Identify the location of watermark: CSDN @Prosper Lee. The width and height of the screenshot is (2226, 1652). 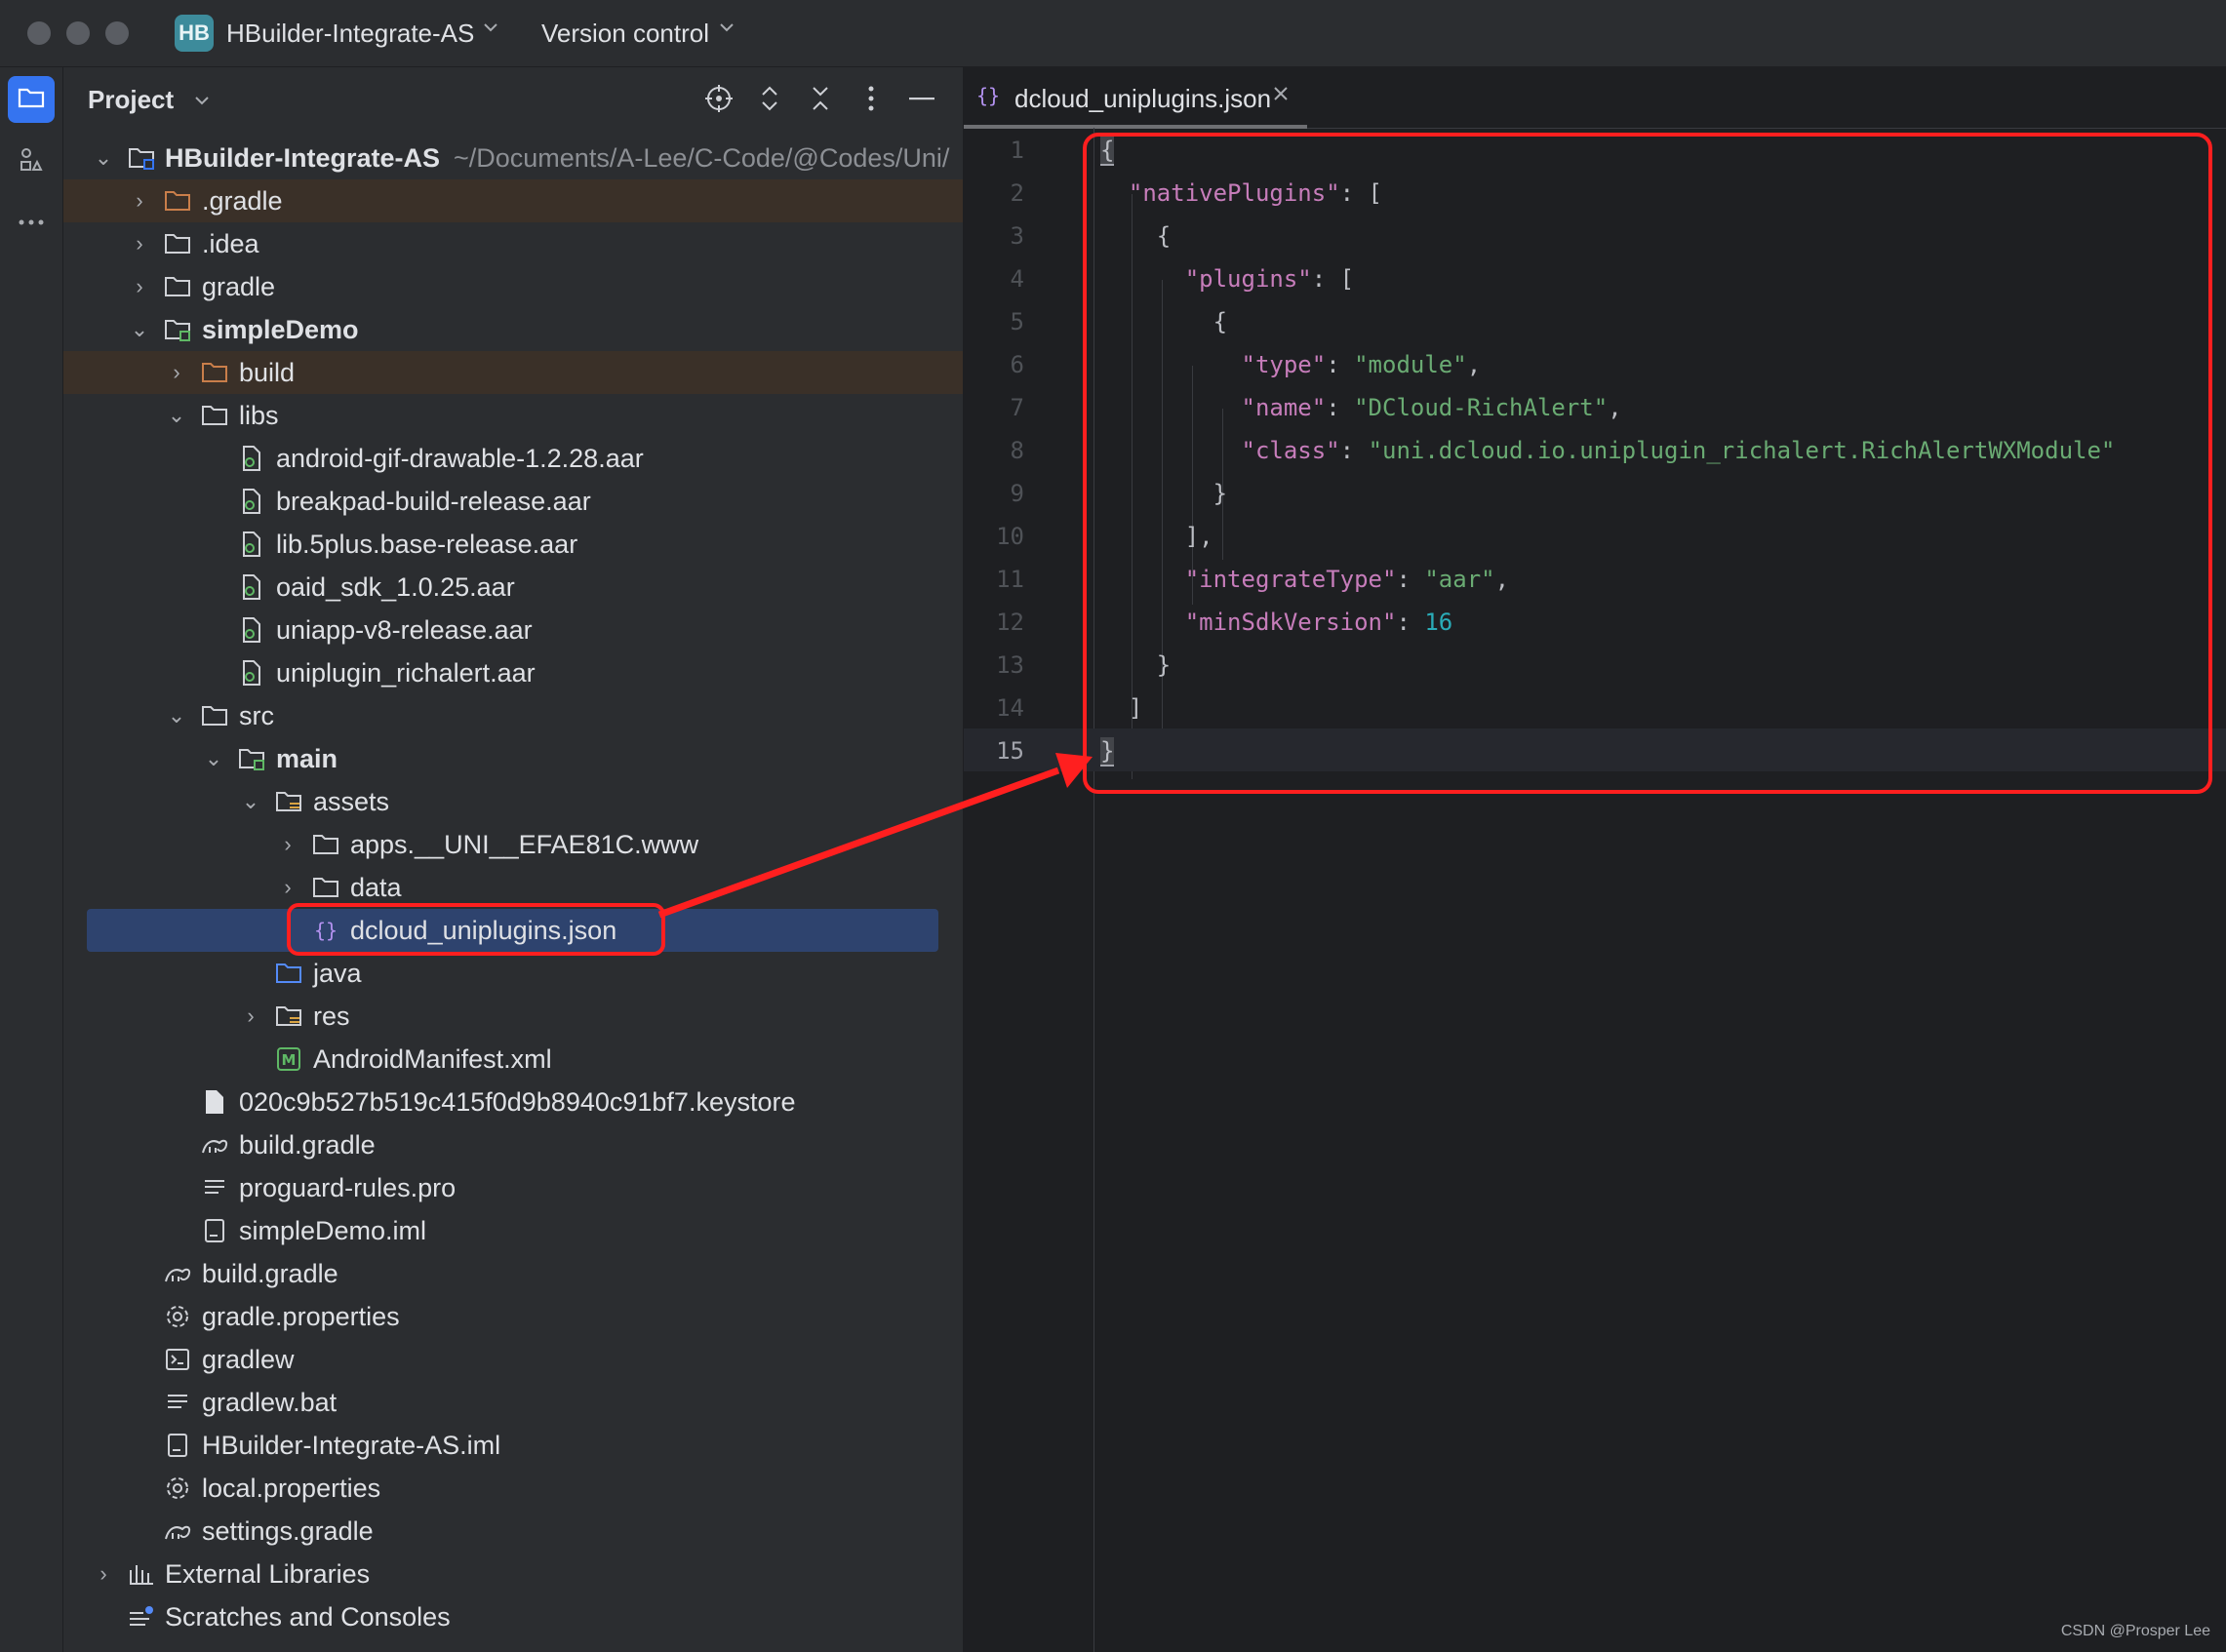
(2135, 1631).